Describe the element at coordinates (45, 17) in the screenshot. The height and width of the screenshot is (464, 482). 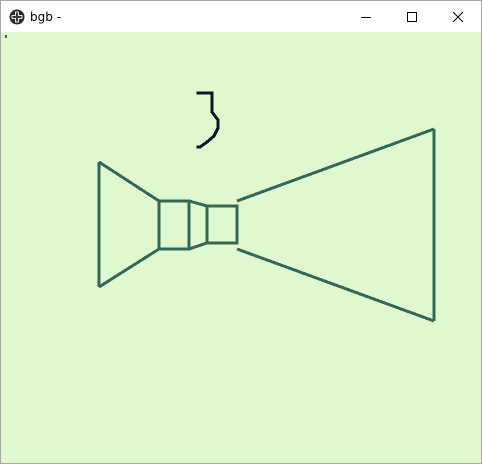
I see `window-title: bgb -` at that location.